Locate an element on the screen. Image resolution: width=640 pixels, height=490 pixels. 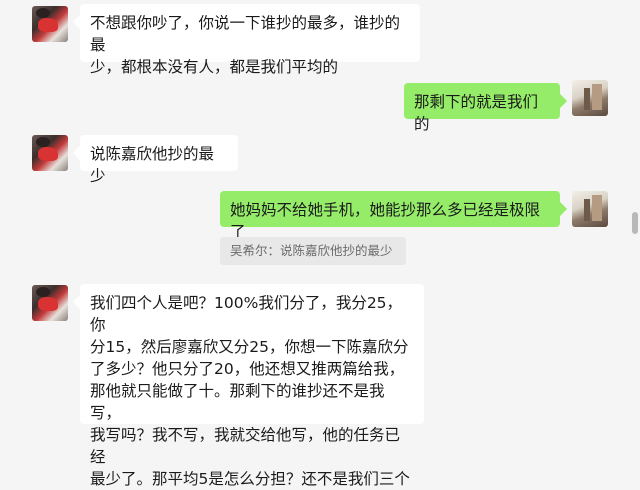
quoted-message: 吴希尔：说陈嘉欣他抄的最少 is located at coordinates (313, 251).